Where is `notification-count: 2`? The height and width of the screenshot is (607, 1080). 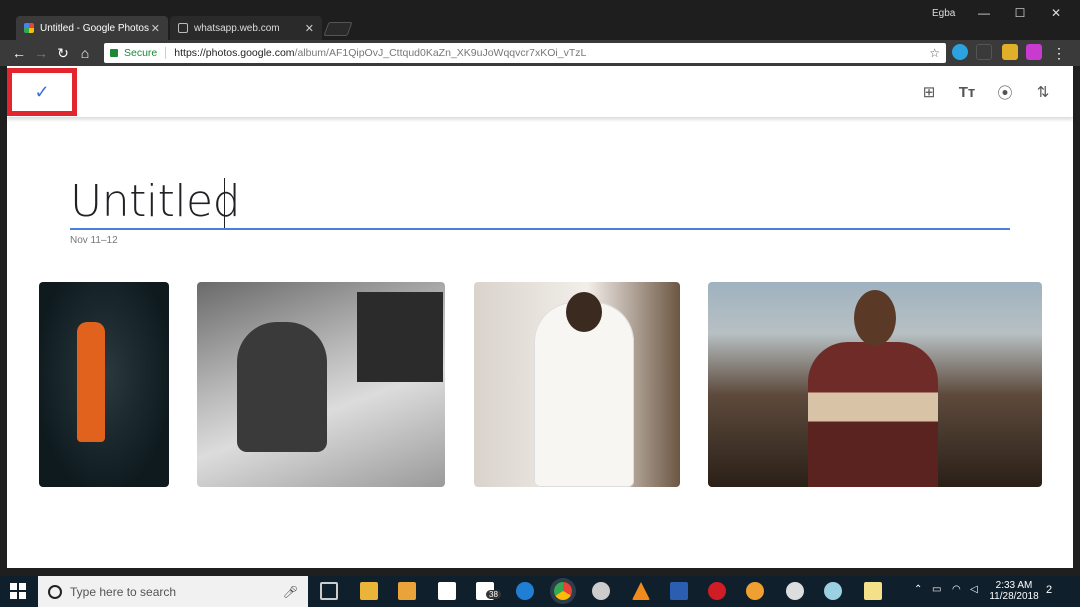
notification-count: 2 is located at coordinates (1049, 590).